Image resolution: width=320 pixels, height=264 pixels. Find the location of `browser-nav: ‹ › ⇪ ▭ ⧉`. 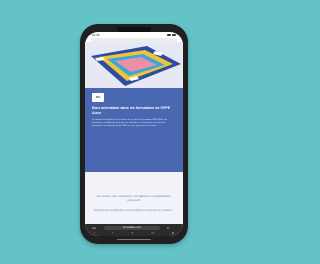

browser-nav: ‹ › ⇪ ▭ ⧉ is located at coordinates (134, 233).